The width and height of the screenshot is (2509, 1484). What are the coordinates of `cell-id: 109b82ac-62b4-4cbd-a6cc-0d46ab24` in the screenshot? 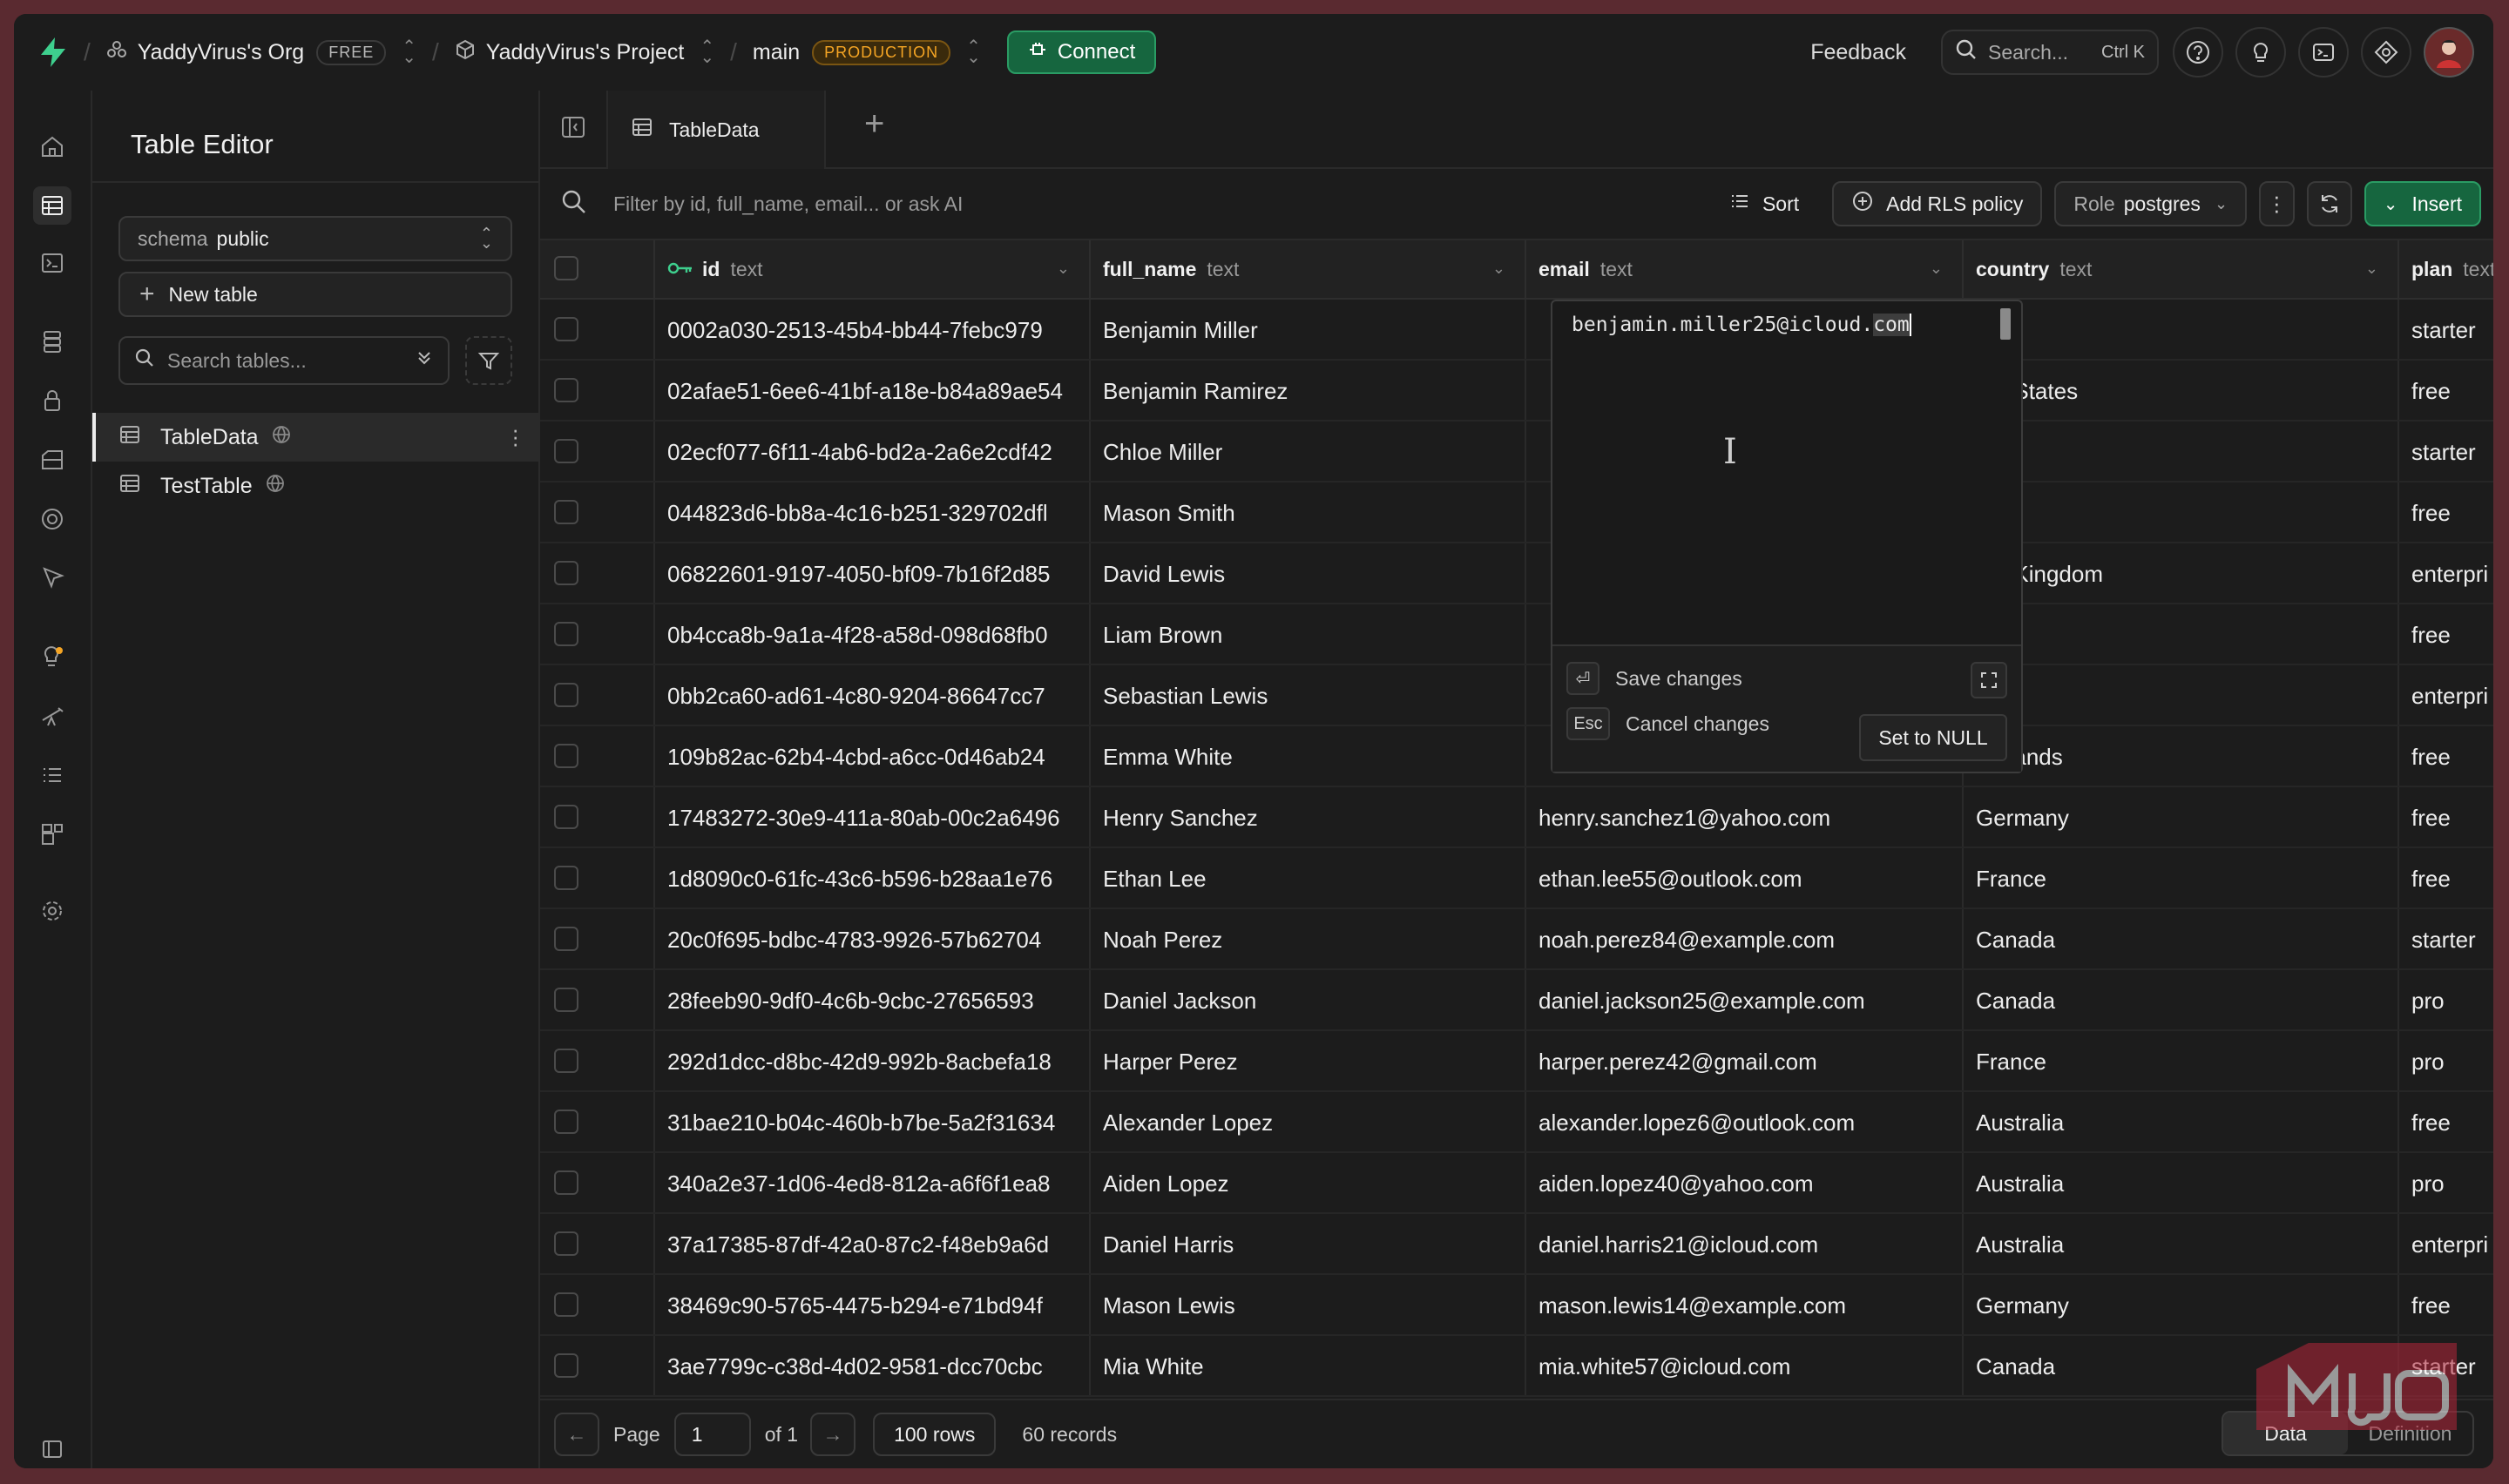 It's located at (873, 757).